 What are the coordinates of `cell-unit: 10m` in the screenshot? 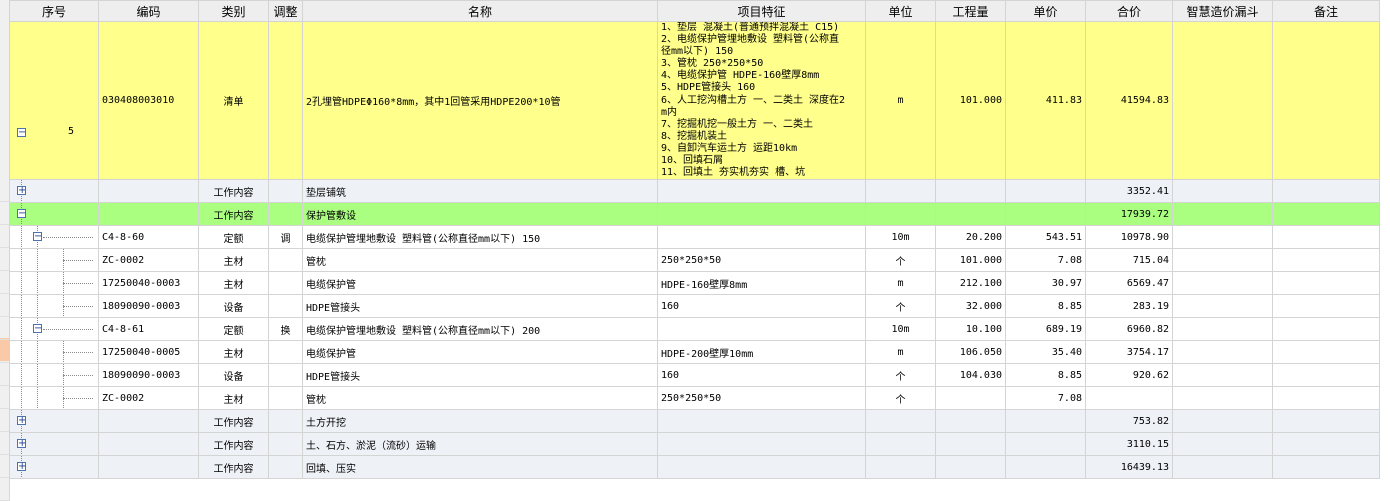 It's located at (900, 237).